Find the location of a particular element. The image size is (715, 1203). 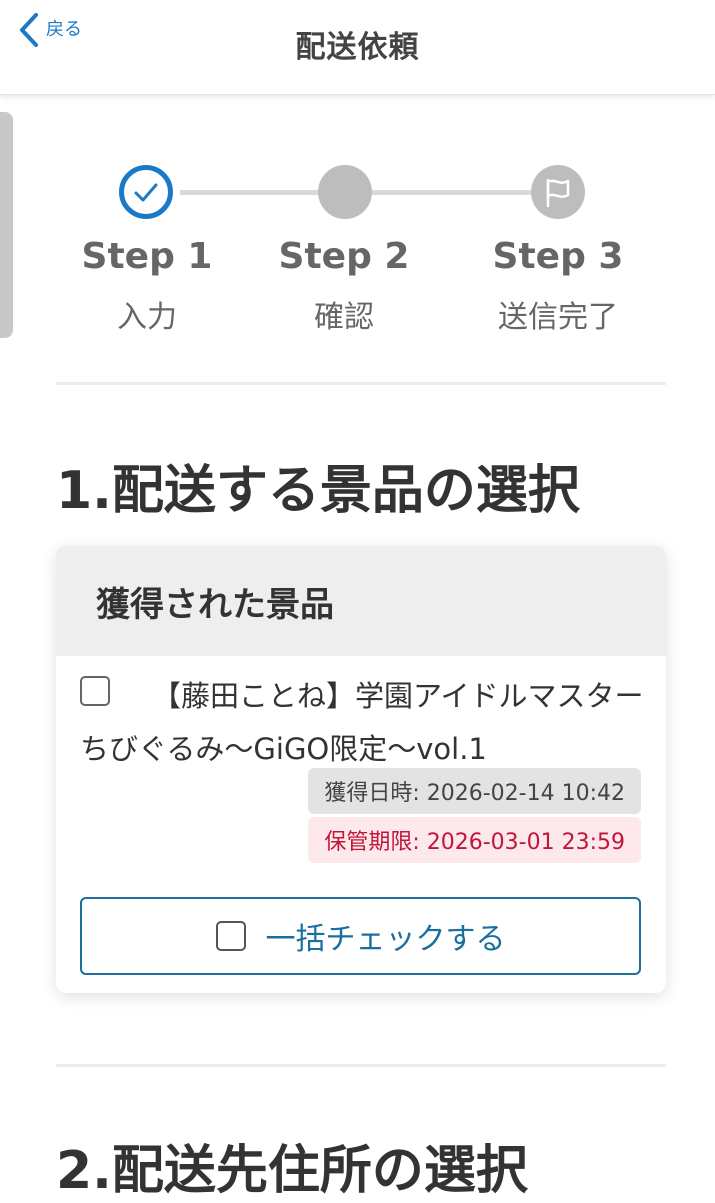

prize-card-header: 獲得された景品 is located at coordinates (361, 601).